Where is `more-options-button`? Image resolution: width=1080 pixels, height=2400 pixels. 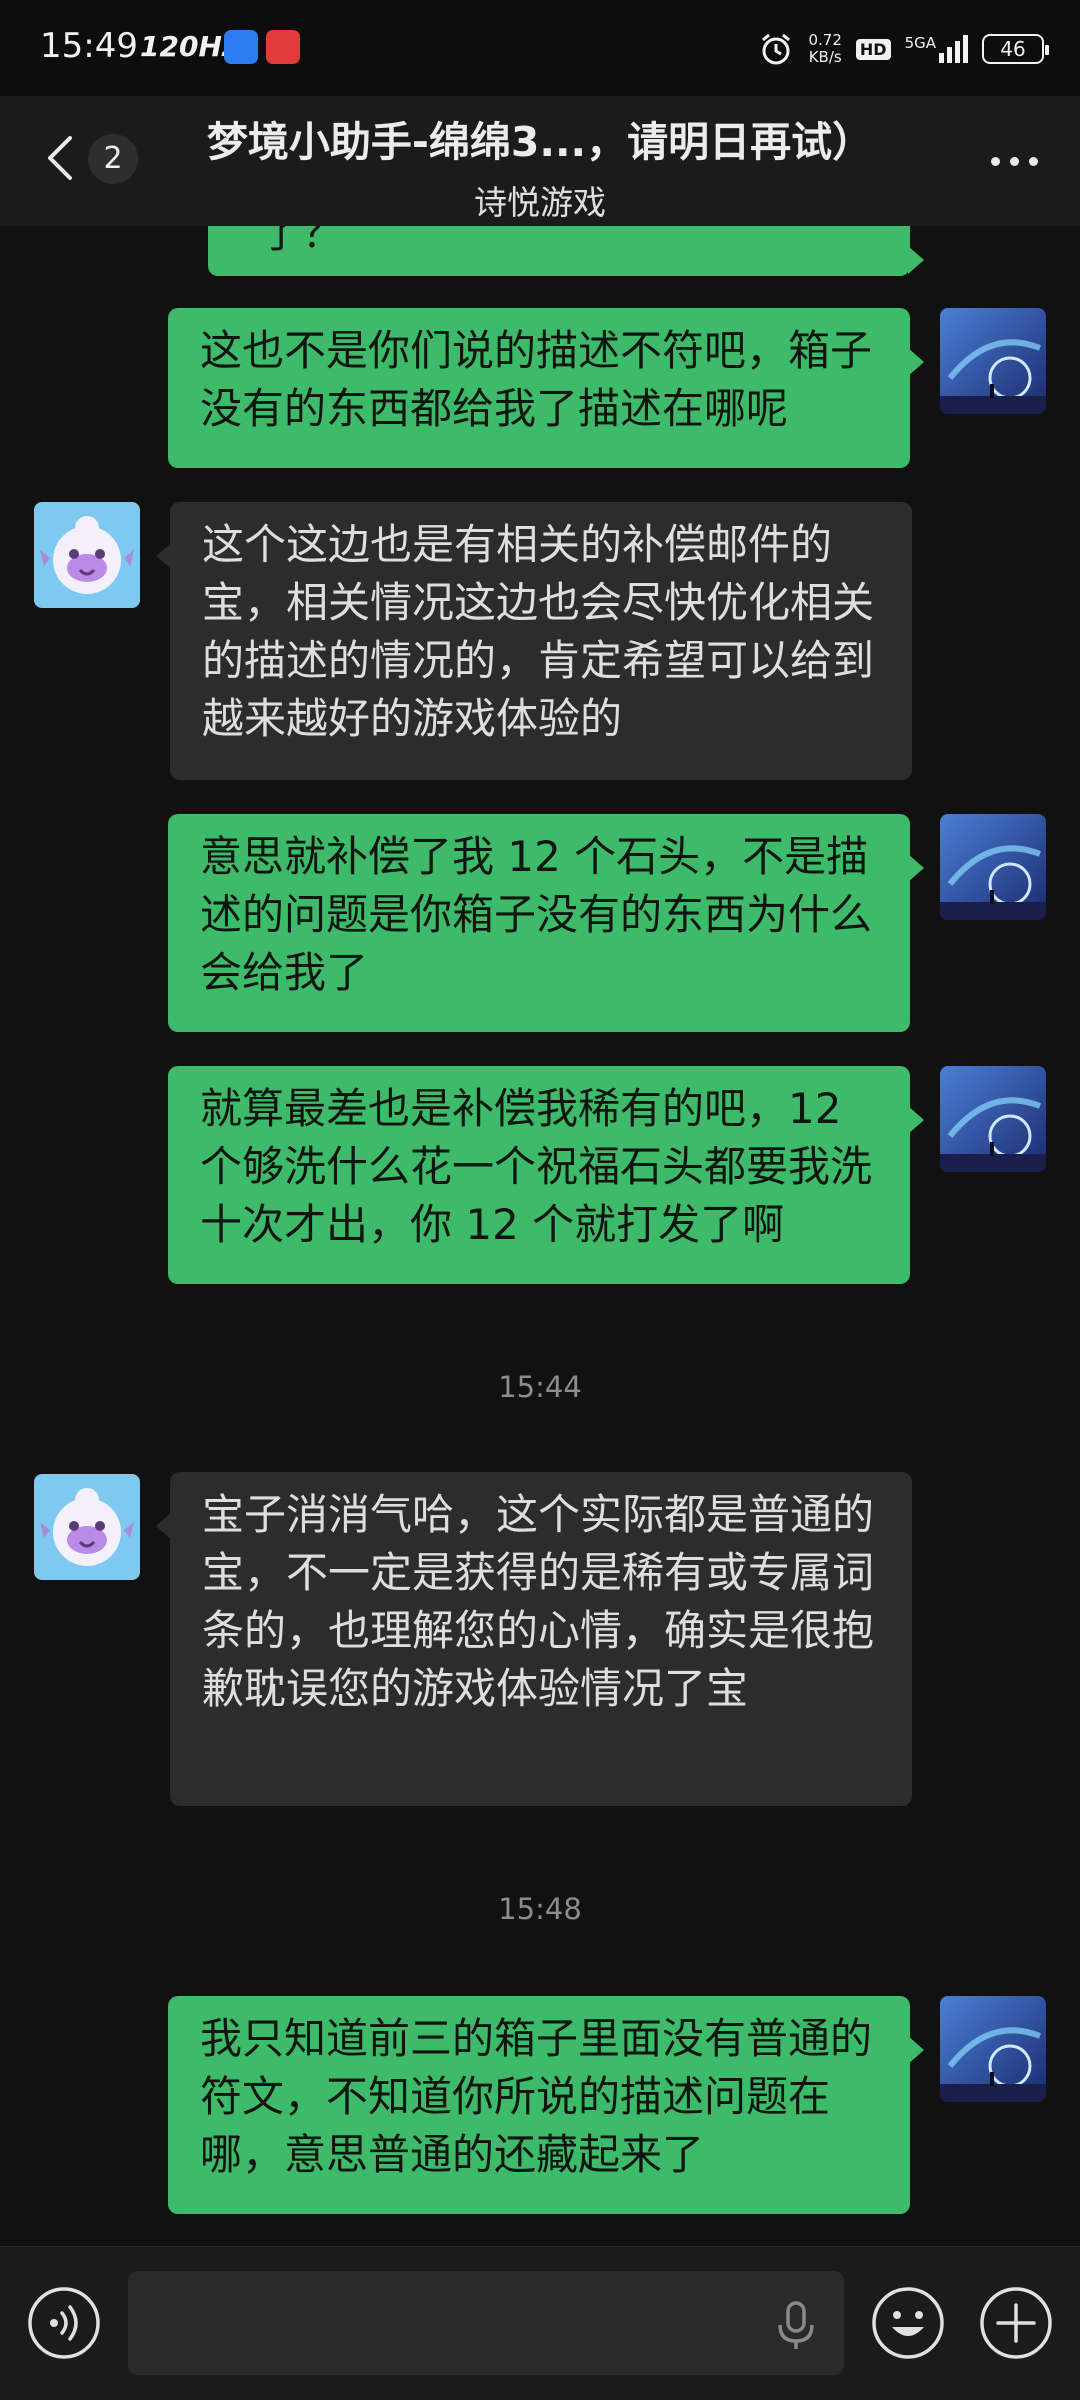 more-options-button is located at coordinates (1014, 161).